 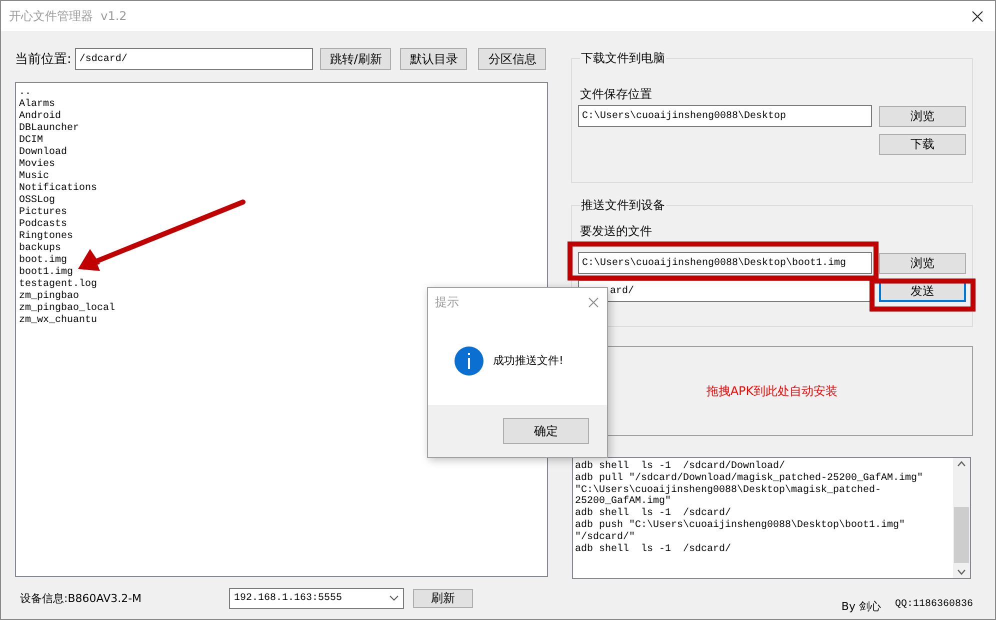 What do you see at coordinates (58, 321) in the screenshot?
I see `file-item: zm_wx_chuantu` at bounding box center [58, 321].